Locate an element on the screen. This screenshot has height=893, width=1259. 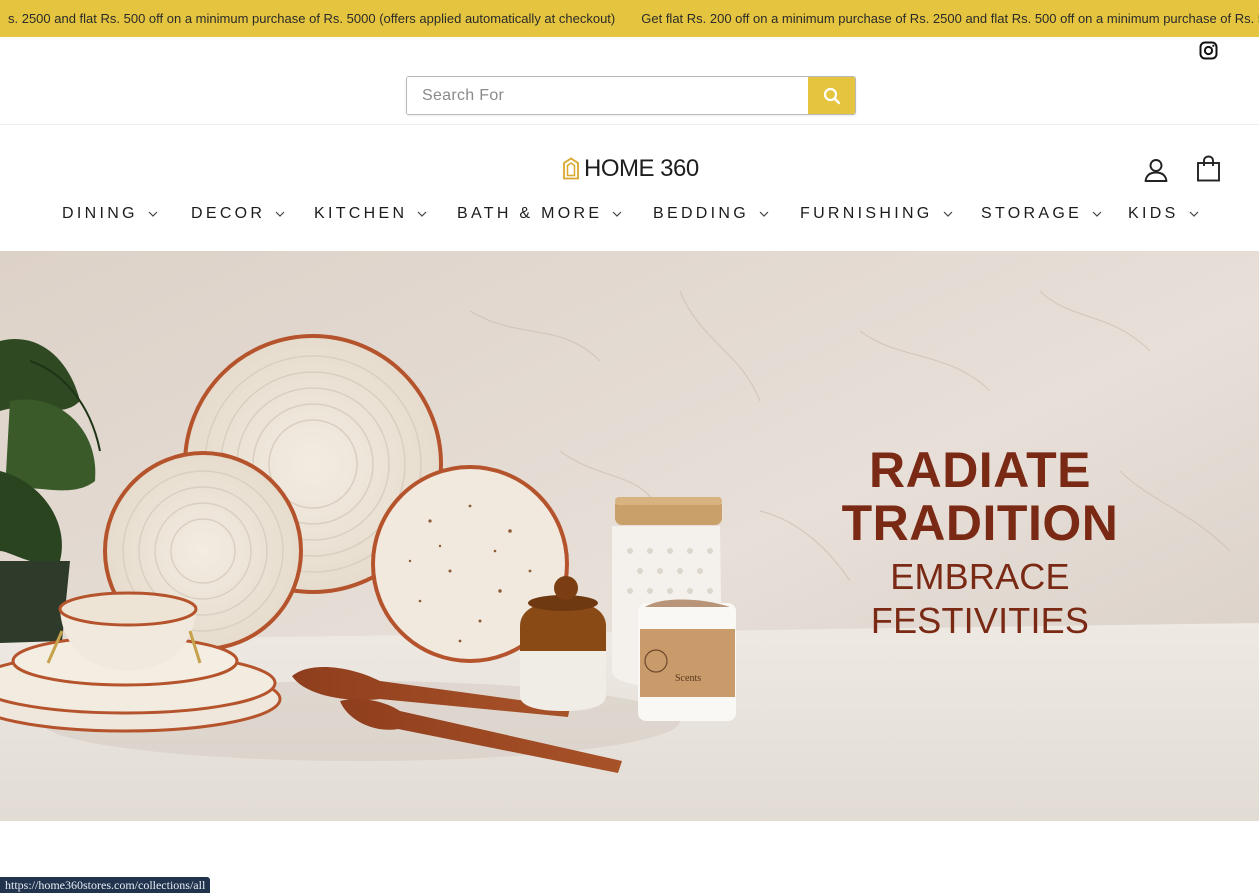
logo-icon is located at coordinates (571, 168).